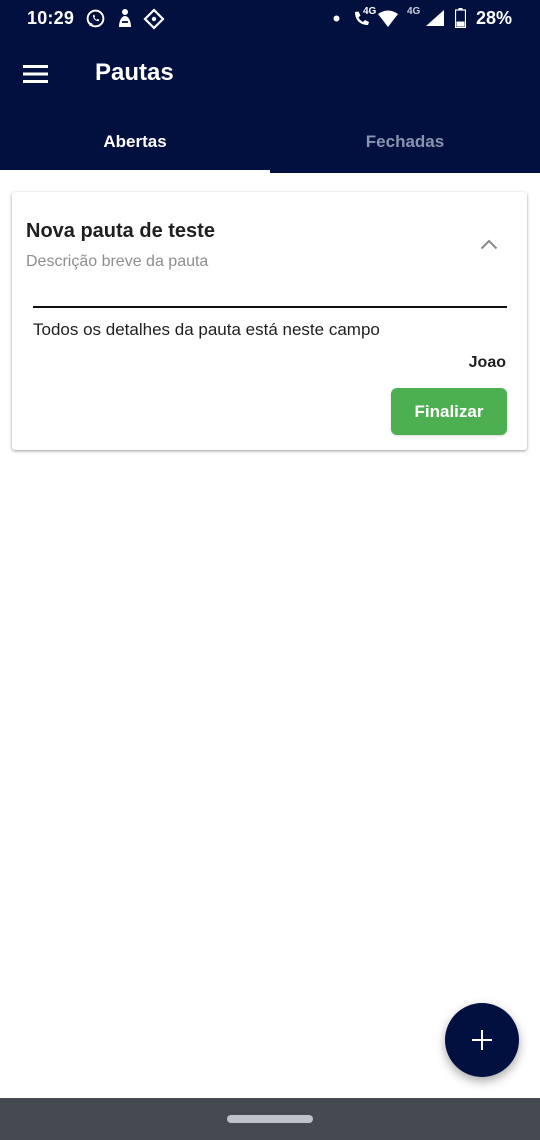 This screenshot has width=540, height=1140. I want to click on card-title: Nova pauta de teste, so click(120, 231).